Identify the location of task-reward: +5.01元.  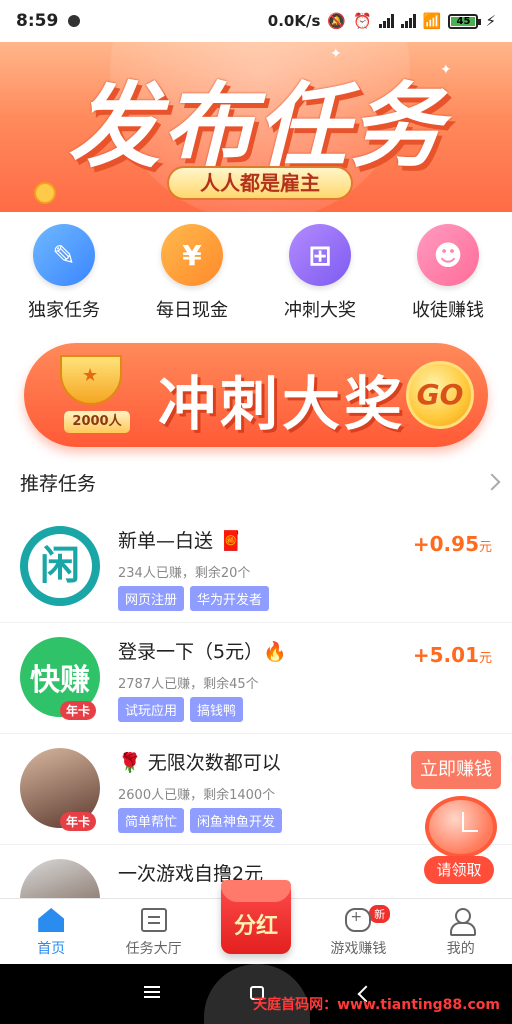
(452, 655).